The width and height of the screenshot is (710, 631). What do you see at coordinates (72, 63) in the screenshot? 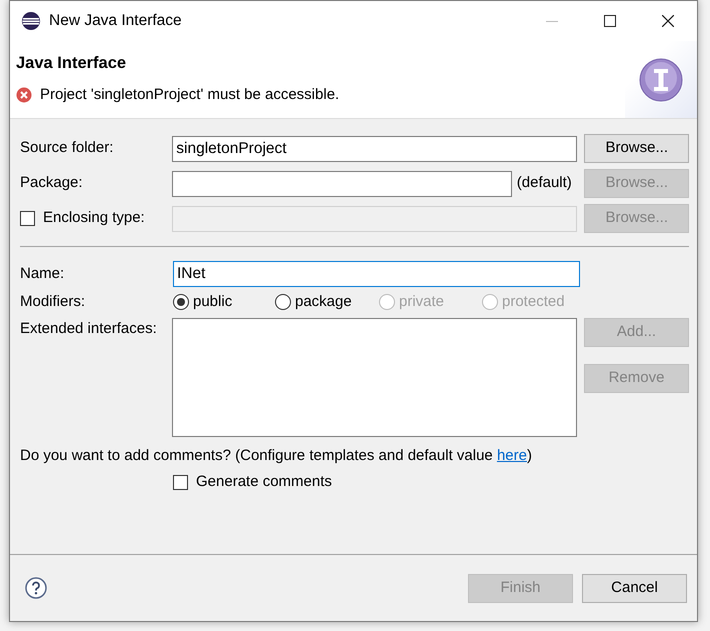
I see `page-title: Java Interface` at bounding box center [72, 63].